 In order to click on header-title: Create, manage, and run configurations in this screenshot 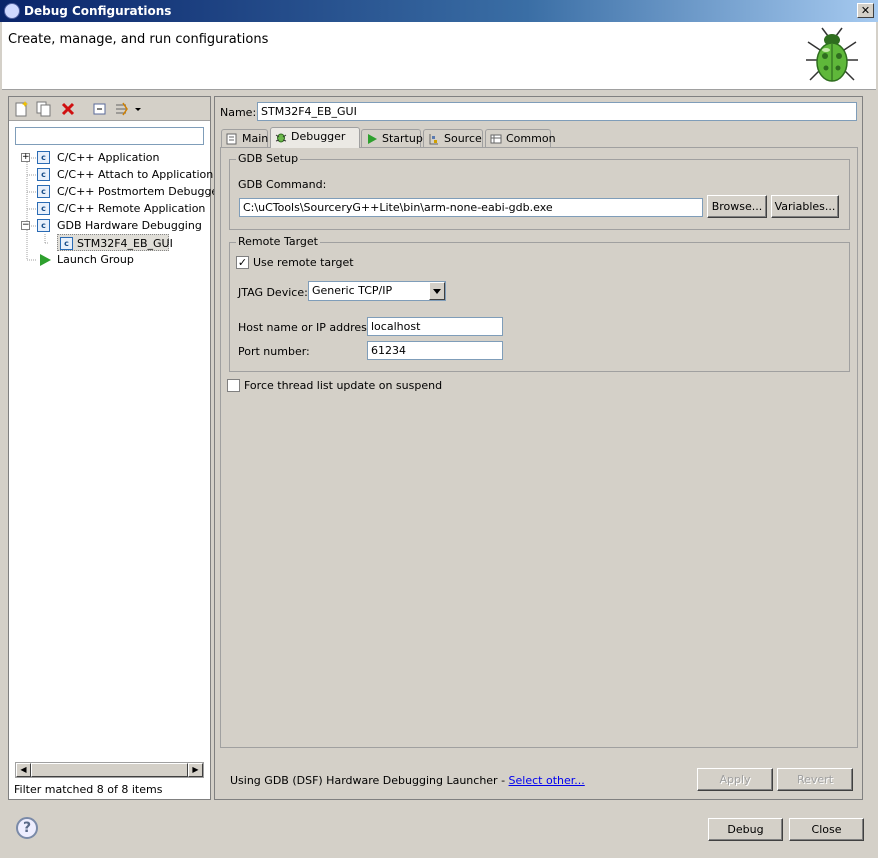, I will do `click(138, 39)`.